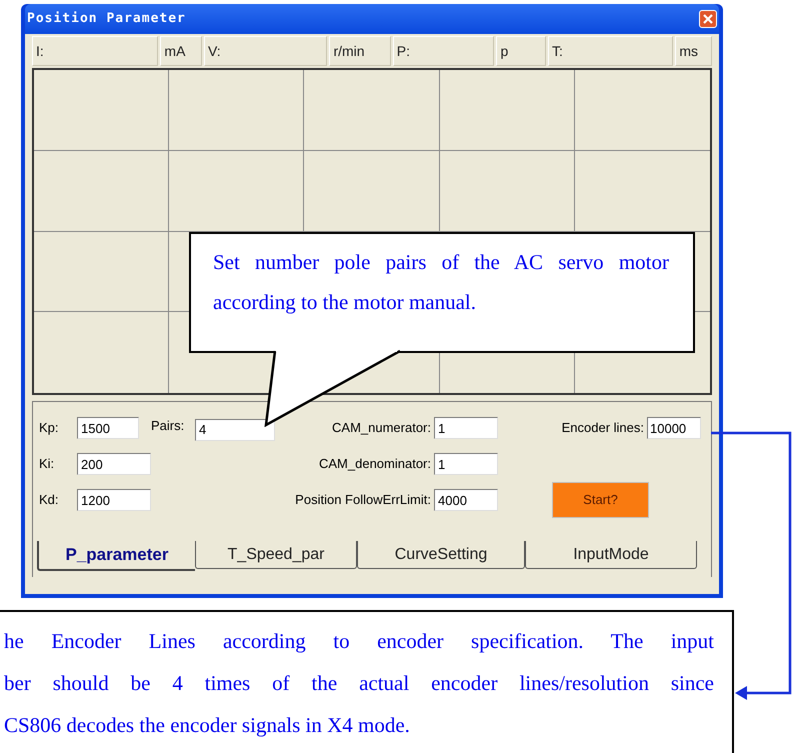 This screenshot has width=792, height=753. I want to click on close-button, so click(708, 19).